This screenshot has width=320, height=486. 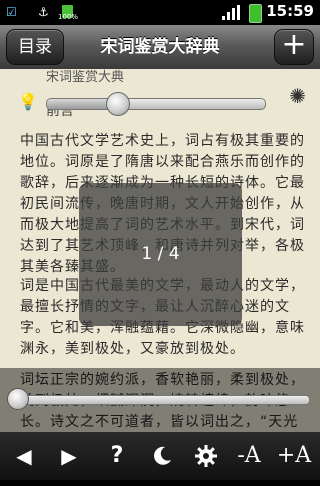 I want to click on reading-progress-panel, so click(x=160, y=400).